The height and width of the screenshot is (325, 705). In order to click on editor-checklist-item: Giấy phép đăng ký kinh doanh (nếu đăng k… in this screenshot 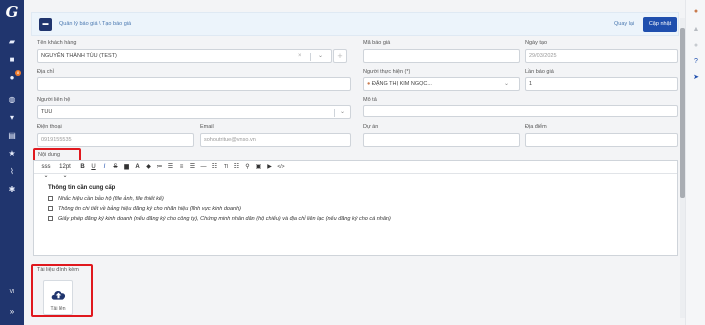, I will do `click(358, 219)`.